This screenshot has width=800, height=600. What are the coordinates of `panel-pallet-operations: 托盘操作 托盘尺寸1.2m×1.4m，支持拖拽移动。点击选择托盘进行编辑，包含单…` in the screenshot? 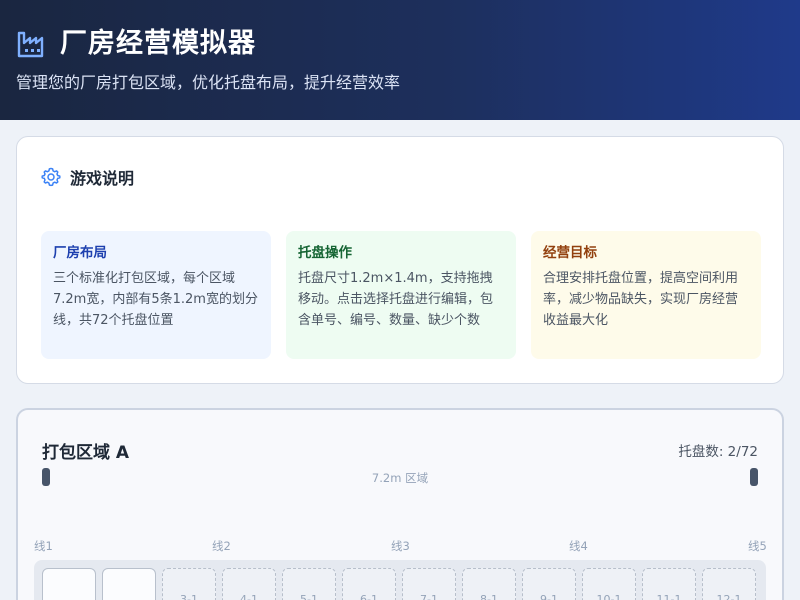 It's located at (401, 295).